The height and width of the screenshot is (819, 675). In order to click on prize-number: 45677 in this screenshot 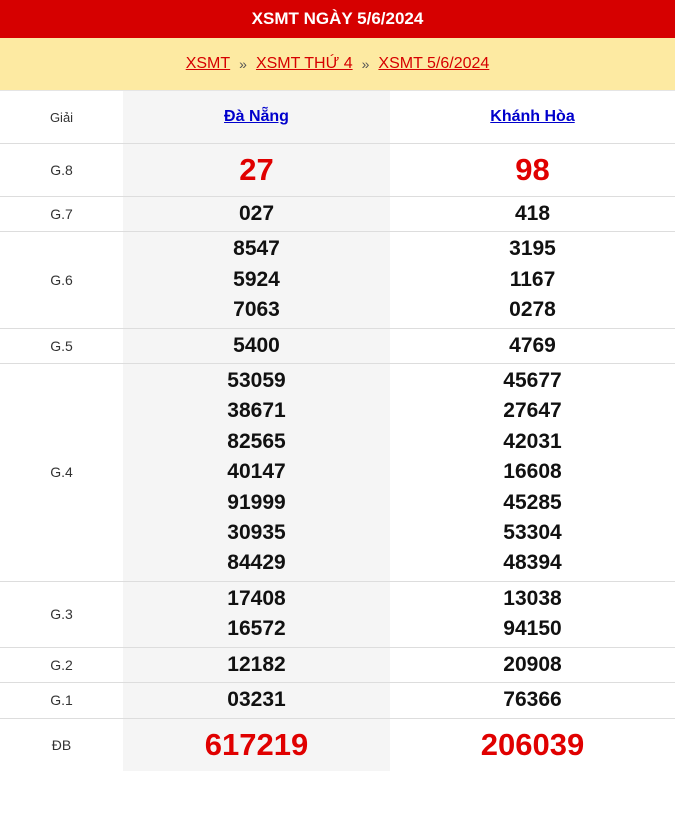, I will do `click(532, 381)`.